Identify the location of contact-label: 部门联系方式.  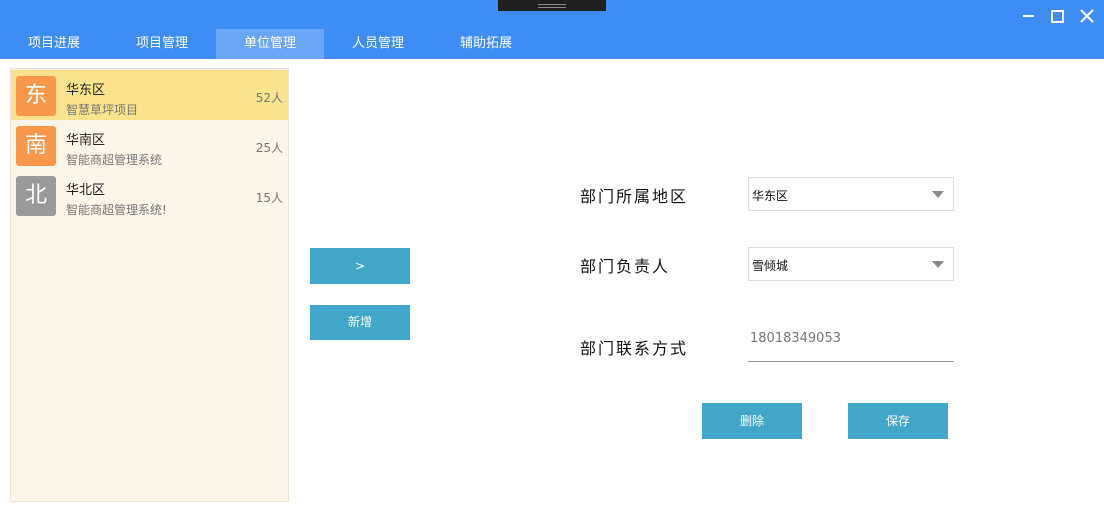
(634, 348).